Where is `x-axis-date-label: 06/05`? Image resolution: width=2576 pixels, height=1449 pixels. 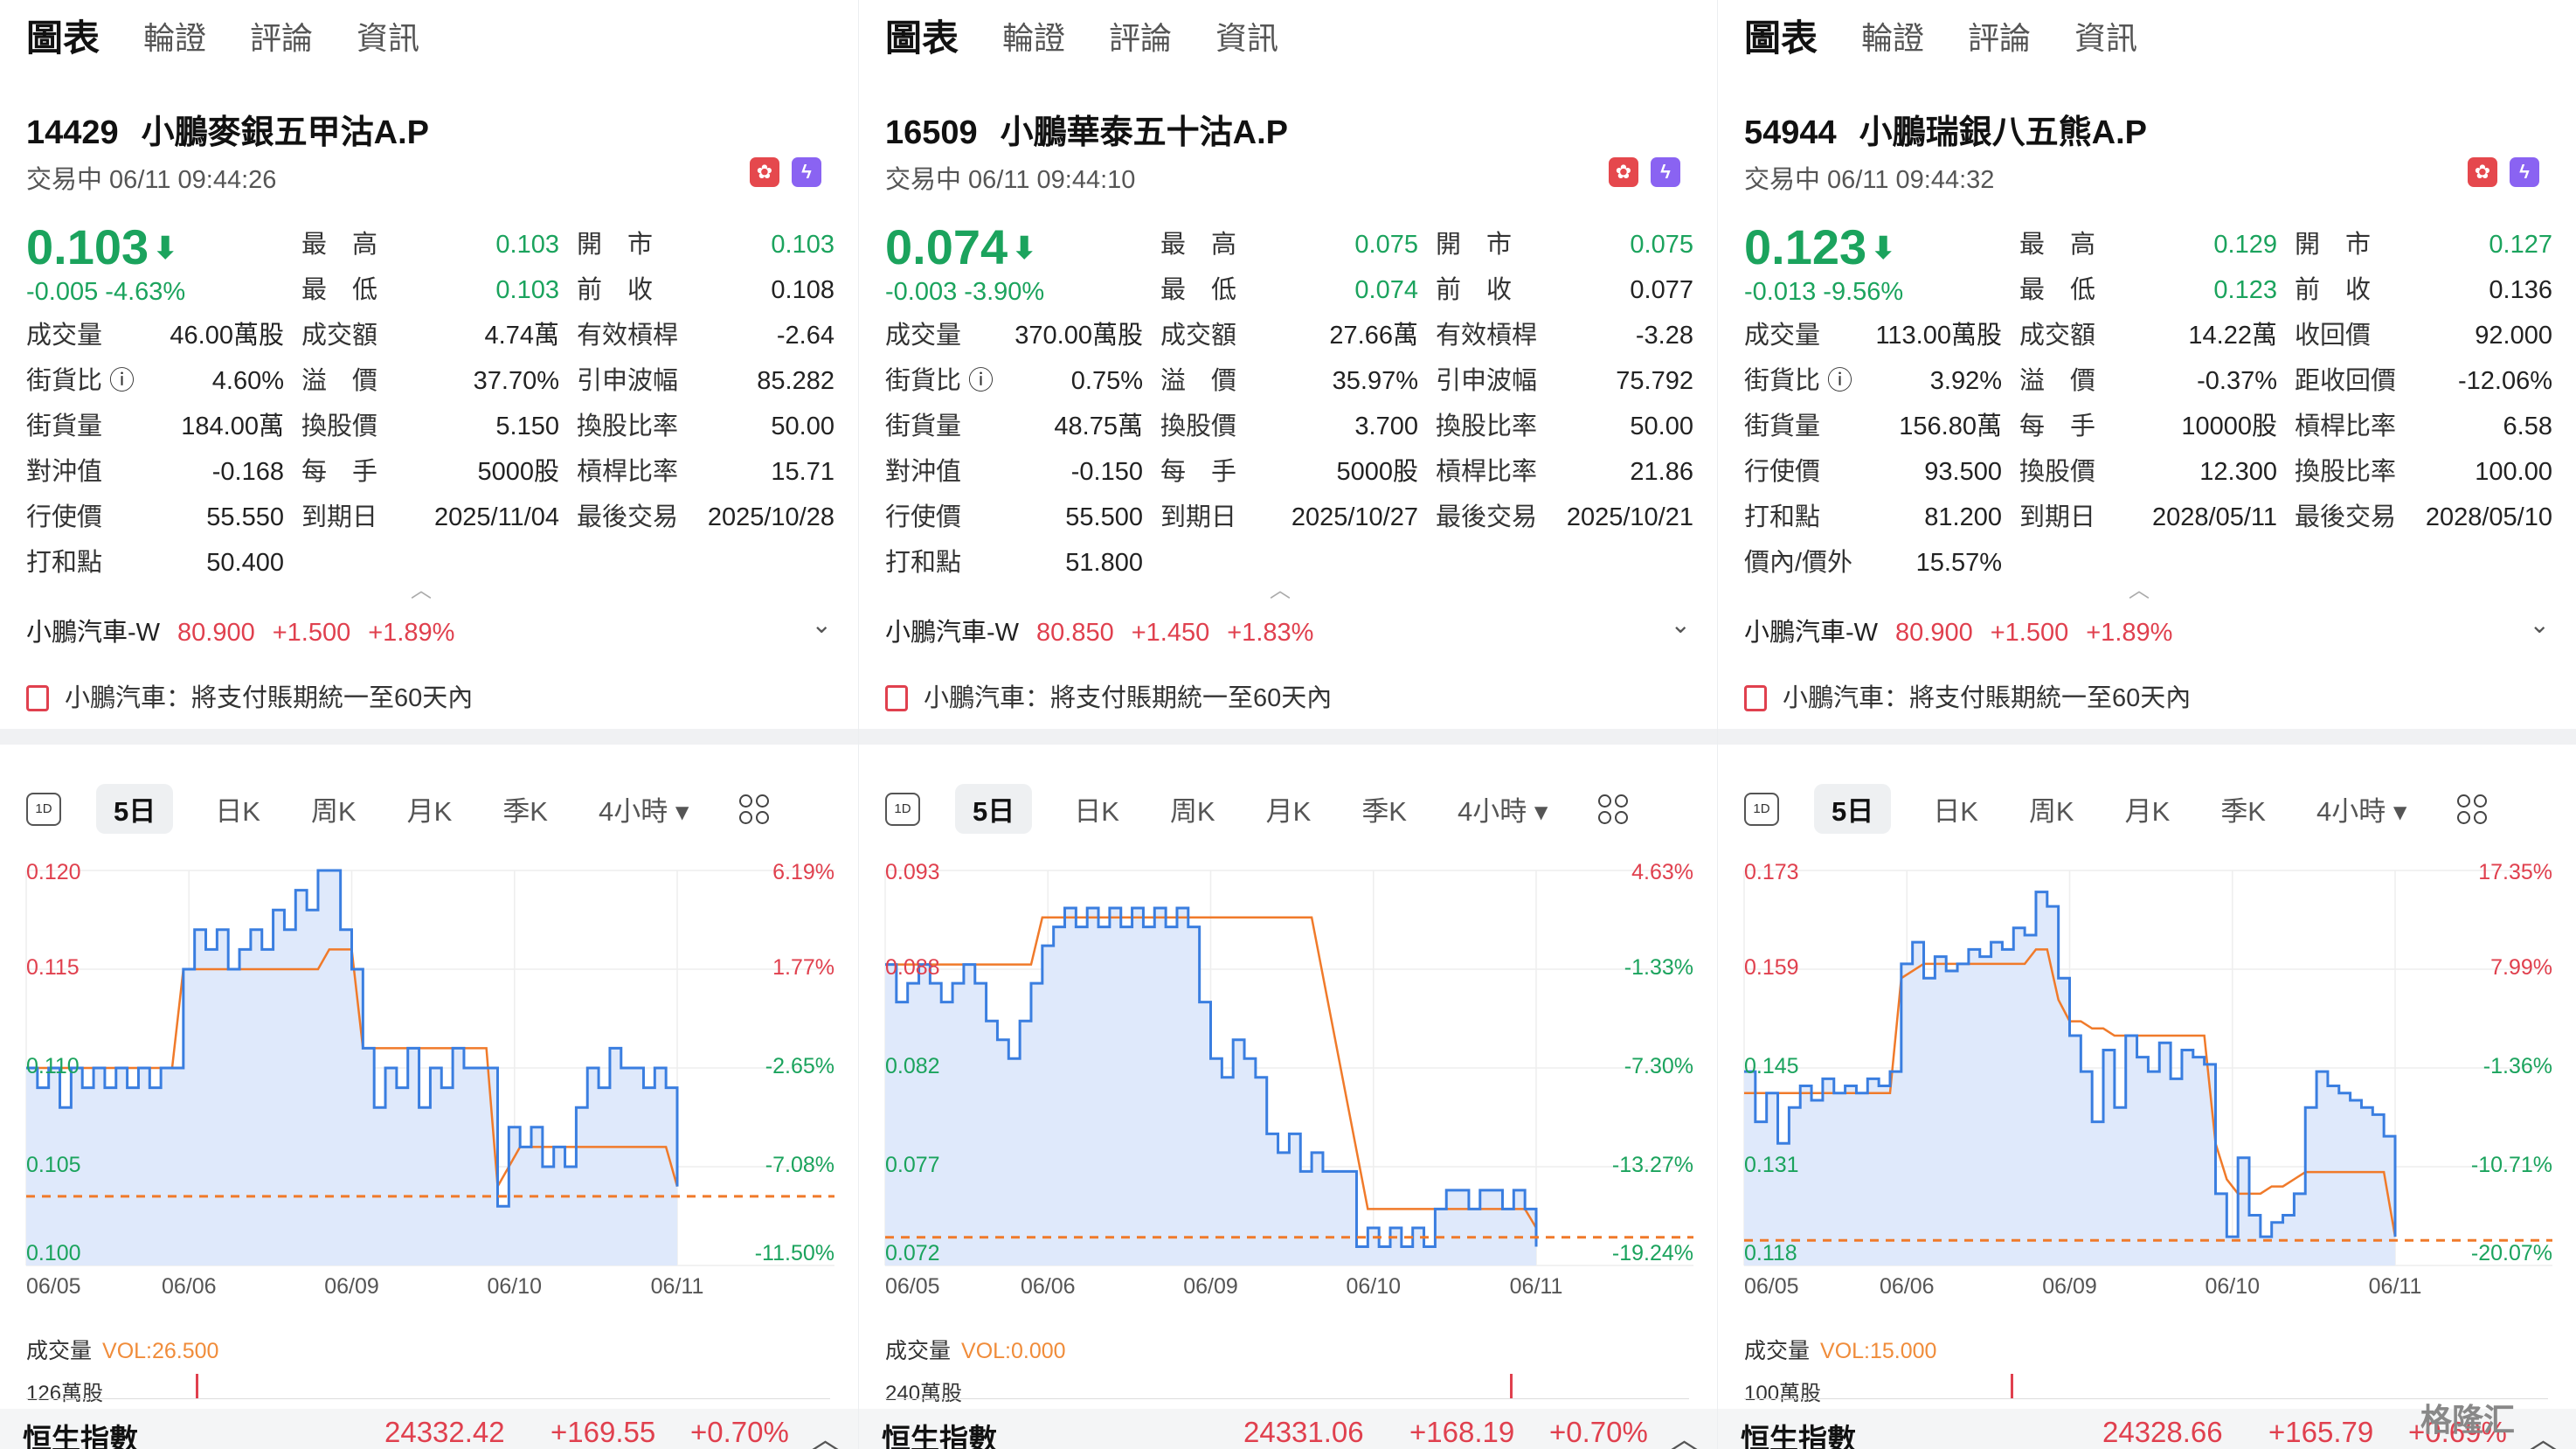 x-axis-date-label: 06/05 is located at coordinates (1771, 1286).